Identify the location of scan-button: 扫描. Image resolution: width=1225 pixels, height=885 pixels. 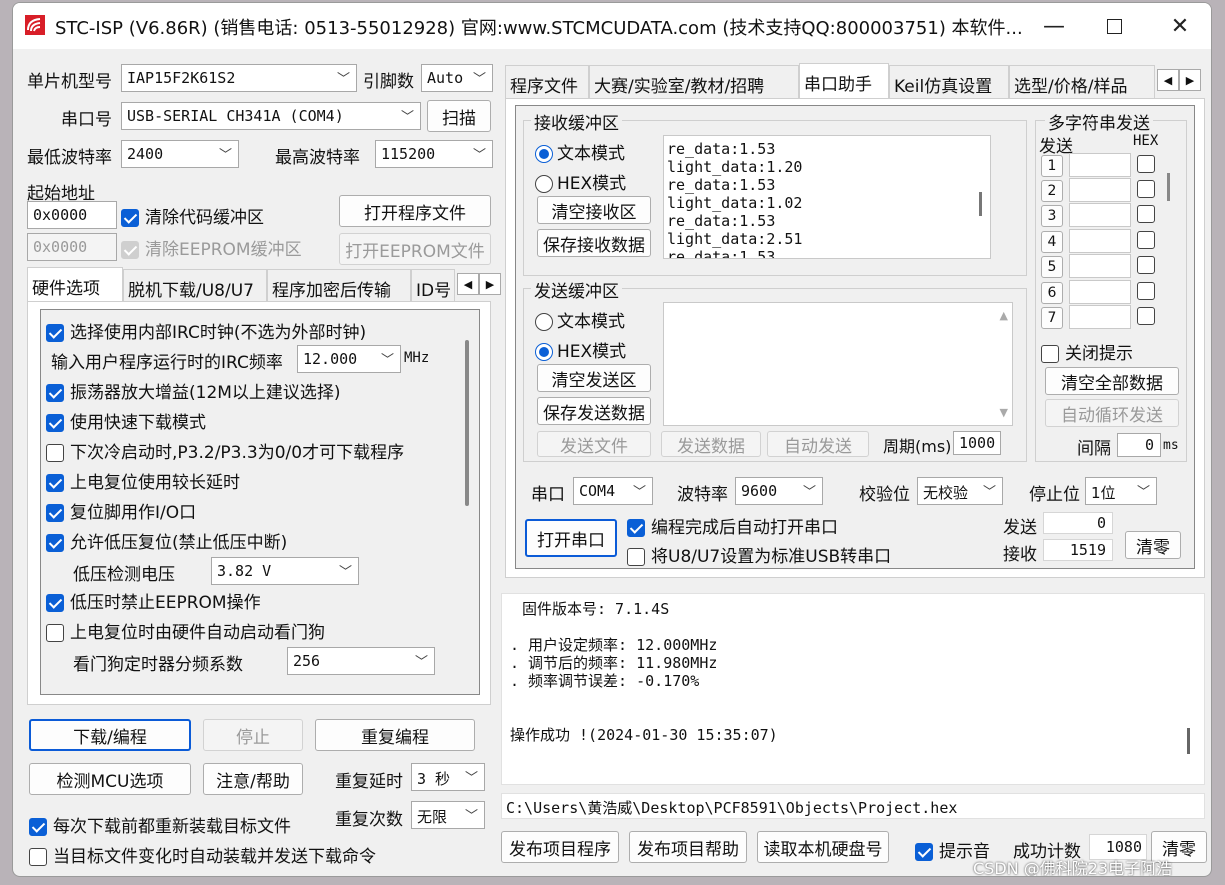
(459, 116).